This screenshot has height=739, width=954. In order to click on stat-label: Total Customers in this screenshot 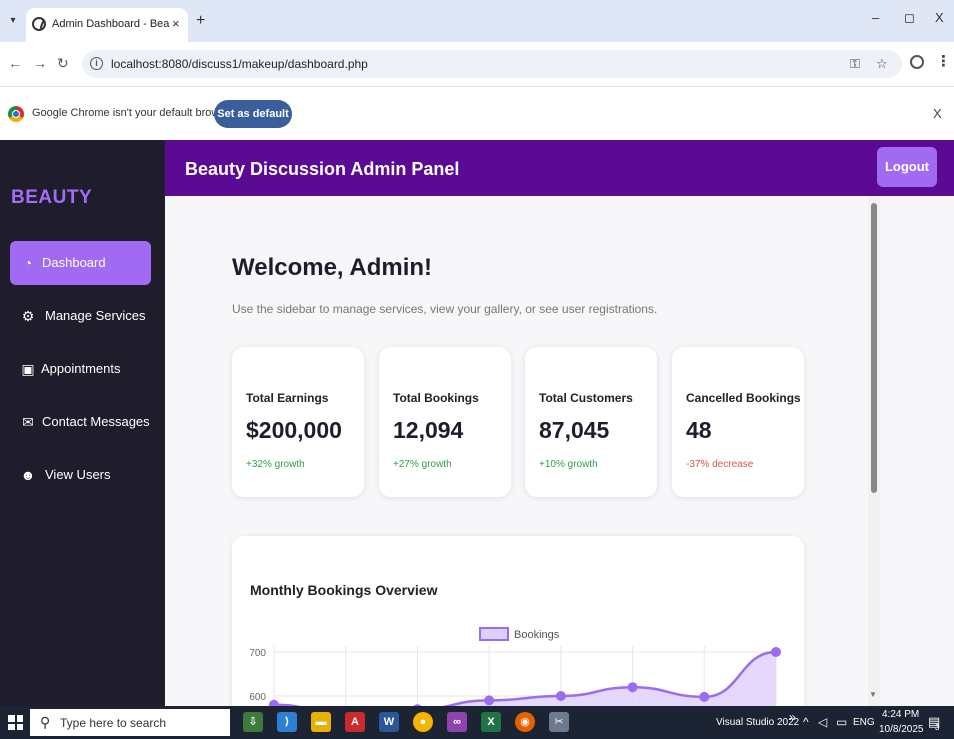, I will do `click(586, 398)`.